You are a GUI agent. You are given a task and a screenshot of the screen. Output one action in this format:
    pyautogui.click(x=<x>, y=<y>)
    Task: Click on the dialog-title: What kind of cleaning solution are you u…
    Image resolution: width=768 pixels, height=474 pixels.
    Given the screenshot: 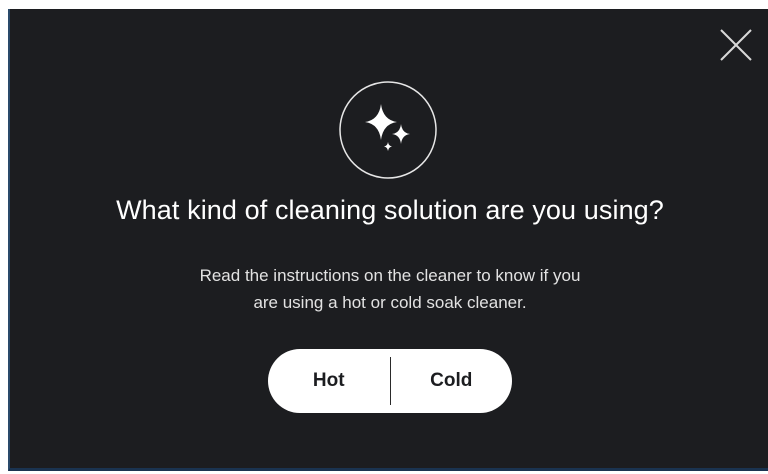 What is the action you would take?
    pyautogui.click(x=390, y=210)
    